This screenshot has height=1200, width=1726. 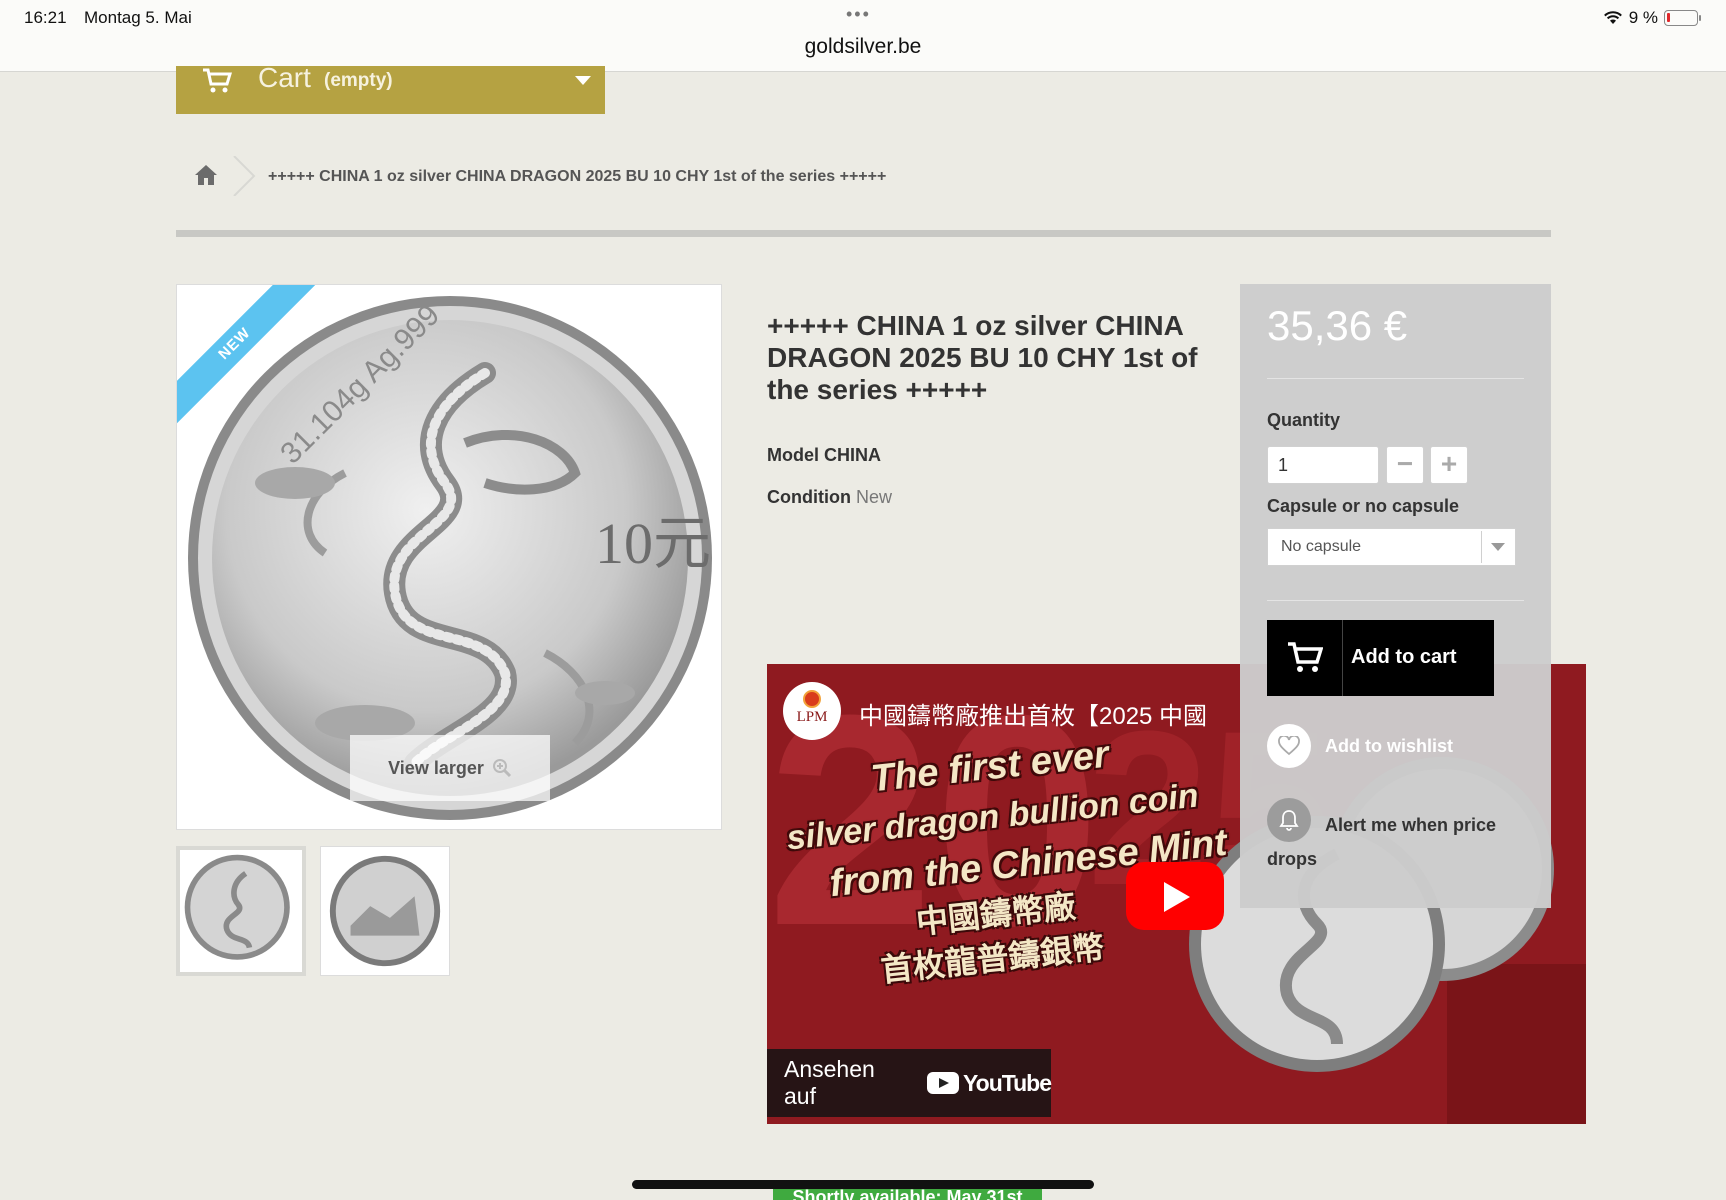 What do you see at coordinates (943, 1083) in the screenshot?
I see `youtube-icon` at bounding box center [943, 1083].